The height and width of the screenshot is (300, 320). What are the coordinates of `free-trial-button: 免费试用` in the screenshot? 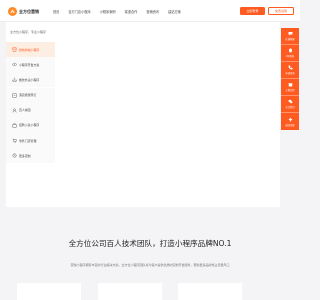 It's located at (281, 11).